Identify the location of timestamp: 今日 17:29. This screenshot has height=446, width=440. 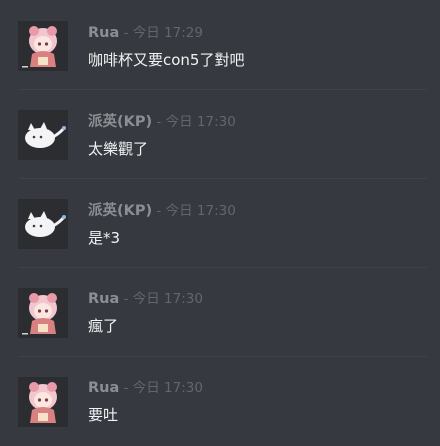
(167, 33).